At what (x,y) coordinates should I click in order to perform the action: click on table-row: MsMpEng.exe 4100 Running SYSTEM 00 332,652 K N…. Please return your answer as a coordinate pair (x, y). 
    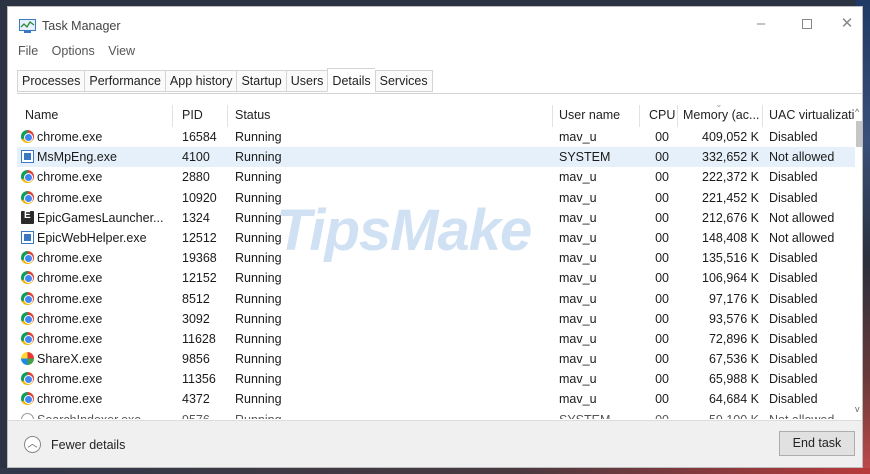
    Looking at the image, I should click on (436, 157).